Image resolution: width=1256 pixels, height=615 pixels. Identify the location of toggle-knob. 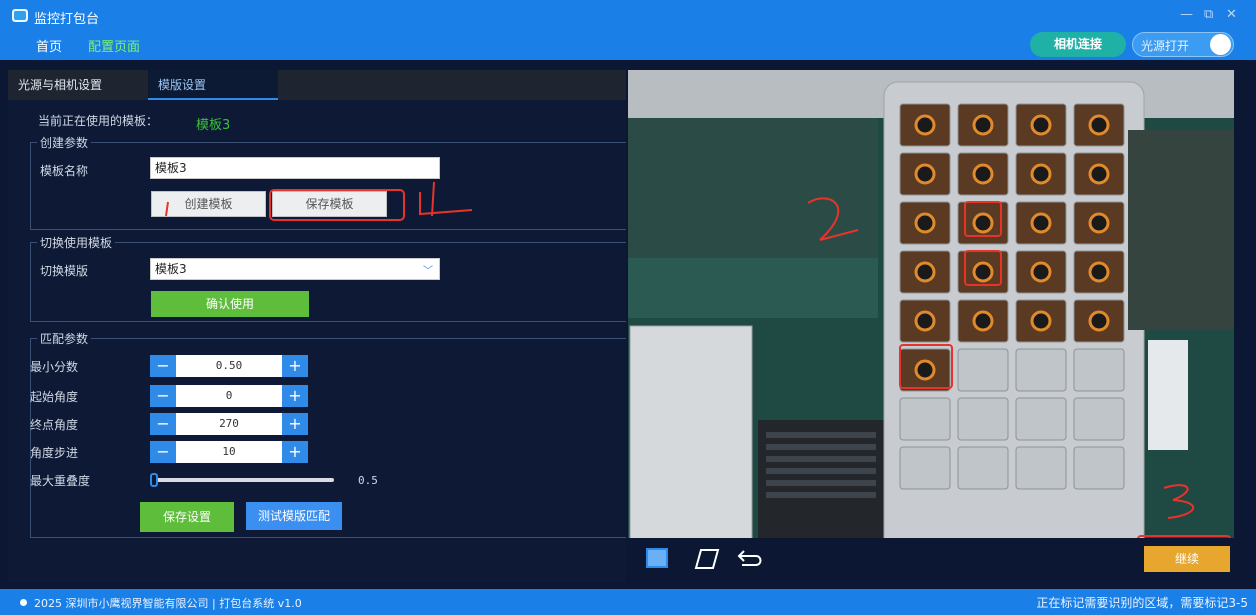
(1220, 44).